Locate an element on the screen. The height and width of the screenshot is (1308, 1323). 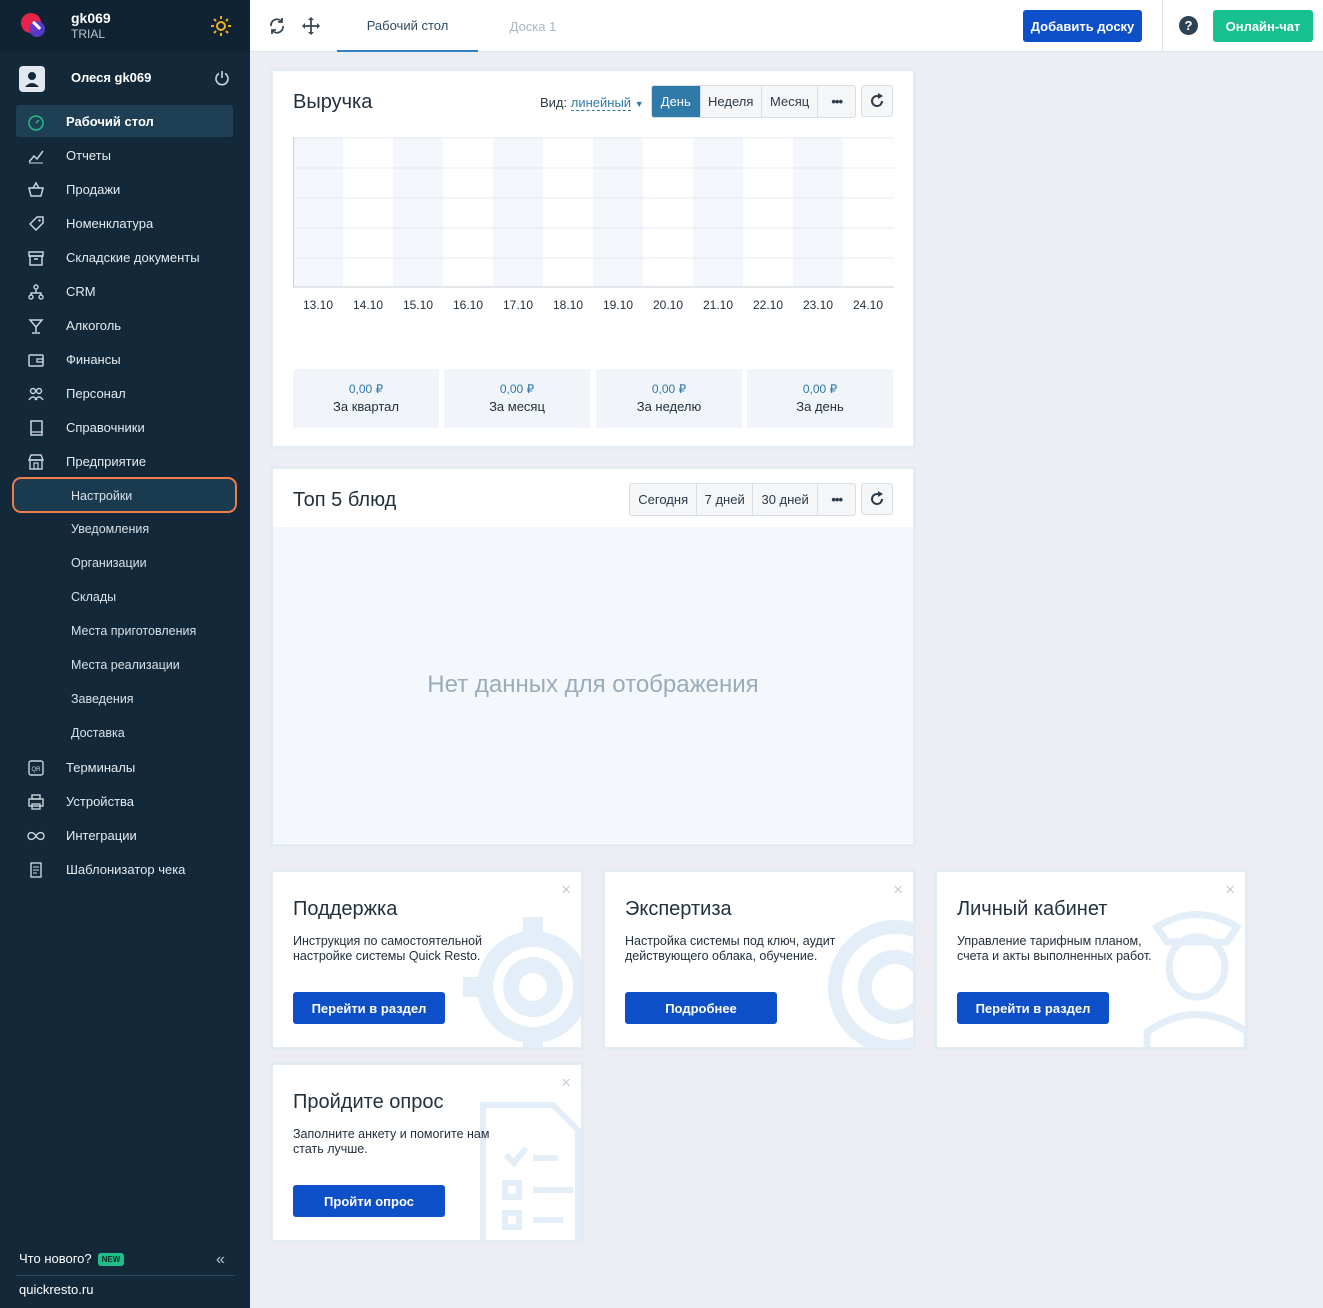
sidebar-item-receipt-templates: Шаблонизатор чека is located at coordinates (124, 869).